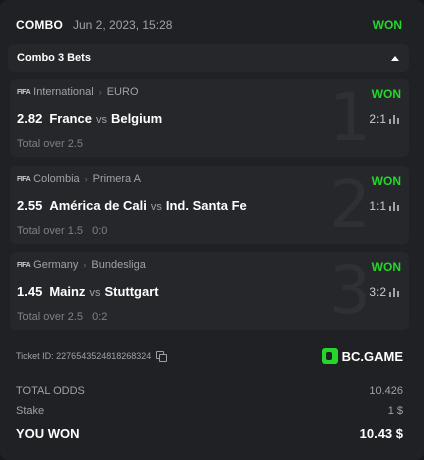 The width and height of the screenshot is (424, 460). Describe the element at coordinates (136, 118) in the screenshot. I see `away-team: Belgium` at that location.